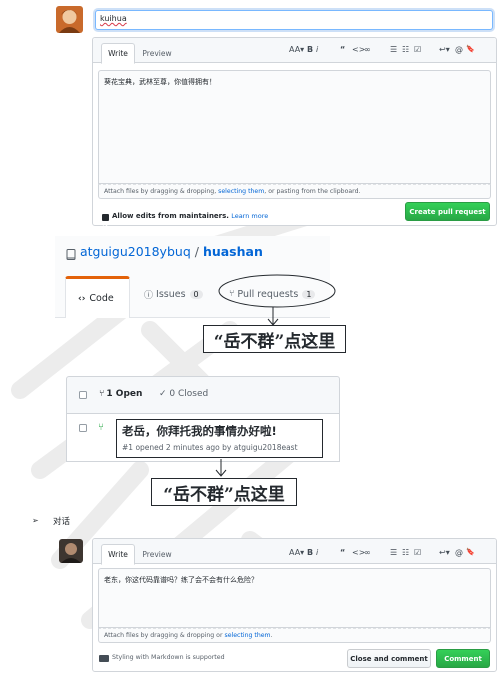  Describe the element at coordinates (113, 18) in the screenshot. I see `pr-title-value: kuihua` at that location.